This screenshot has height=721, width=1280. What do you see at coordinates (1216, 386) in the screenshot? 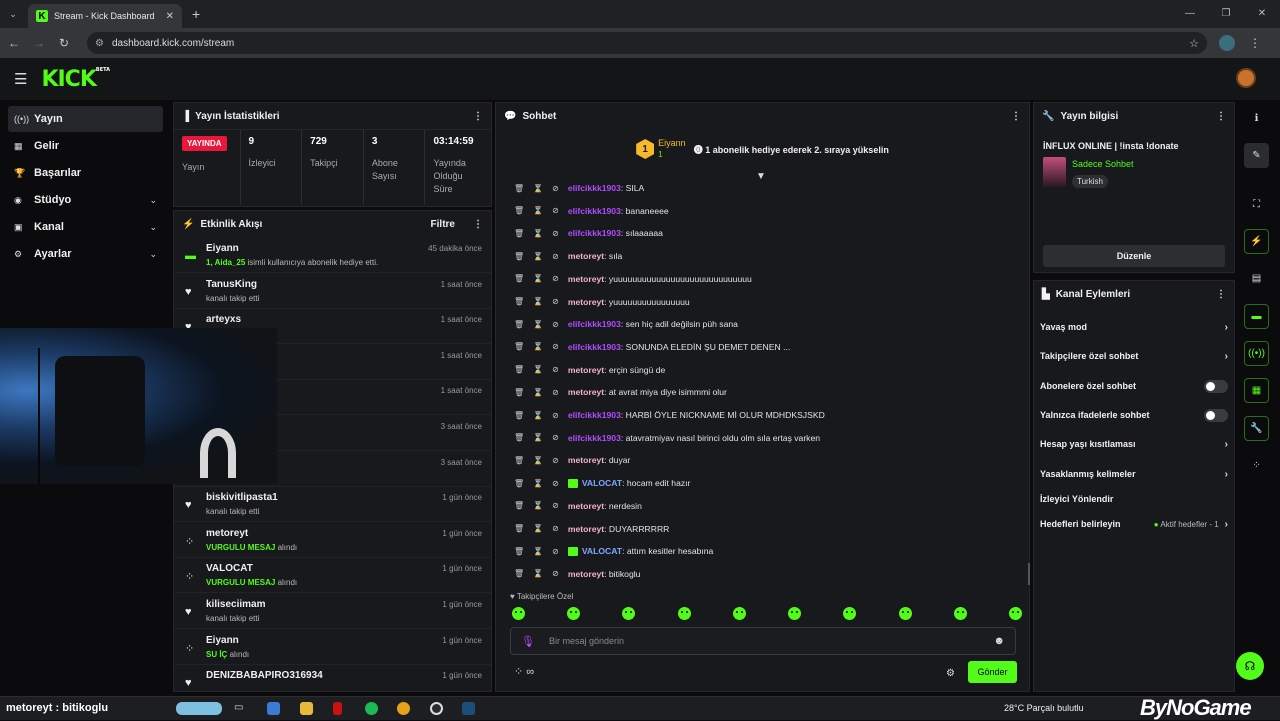
I see `toggle-switch` at bounding box center [1216, 386].